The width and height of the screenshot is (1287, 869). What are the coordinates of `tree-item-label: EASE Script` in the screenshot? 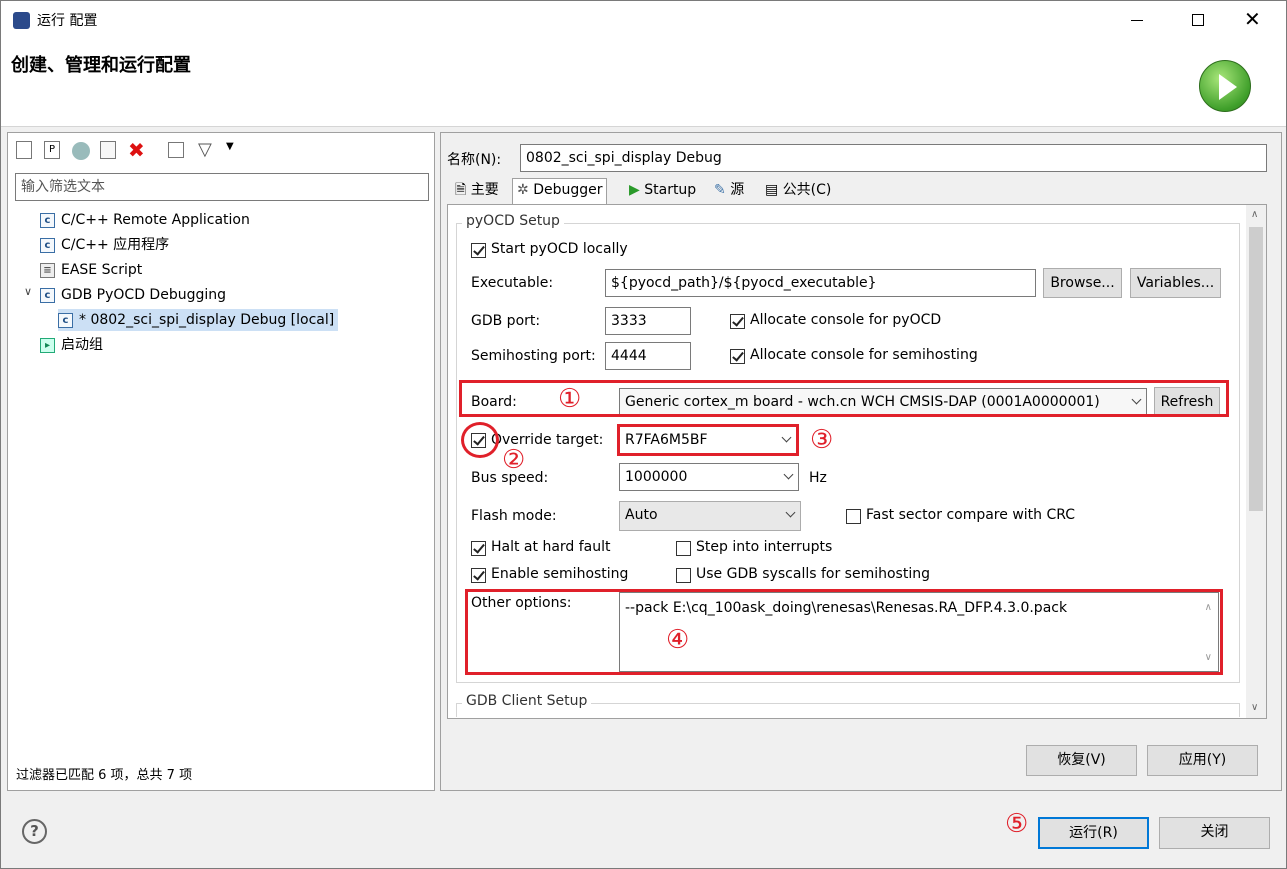 It's located at (102, 270).